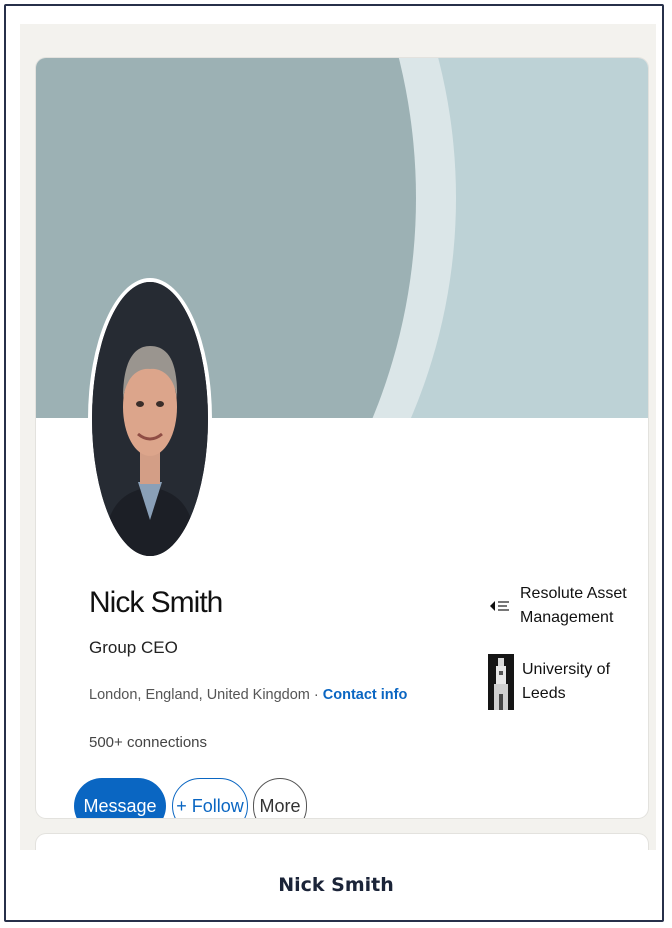 The height and width of the screenshot is (928, 672). Describe the element at coordinates (336, 885) in the screenshot. I see `image-caption: Nick Smith` at that location.